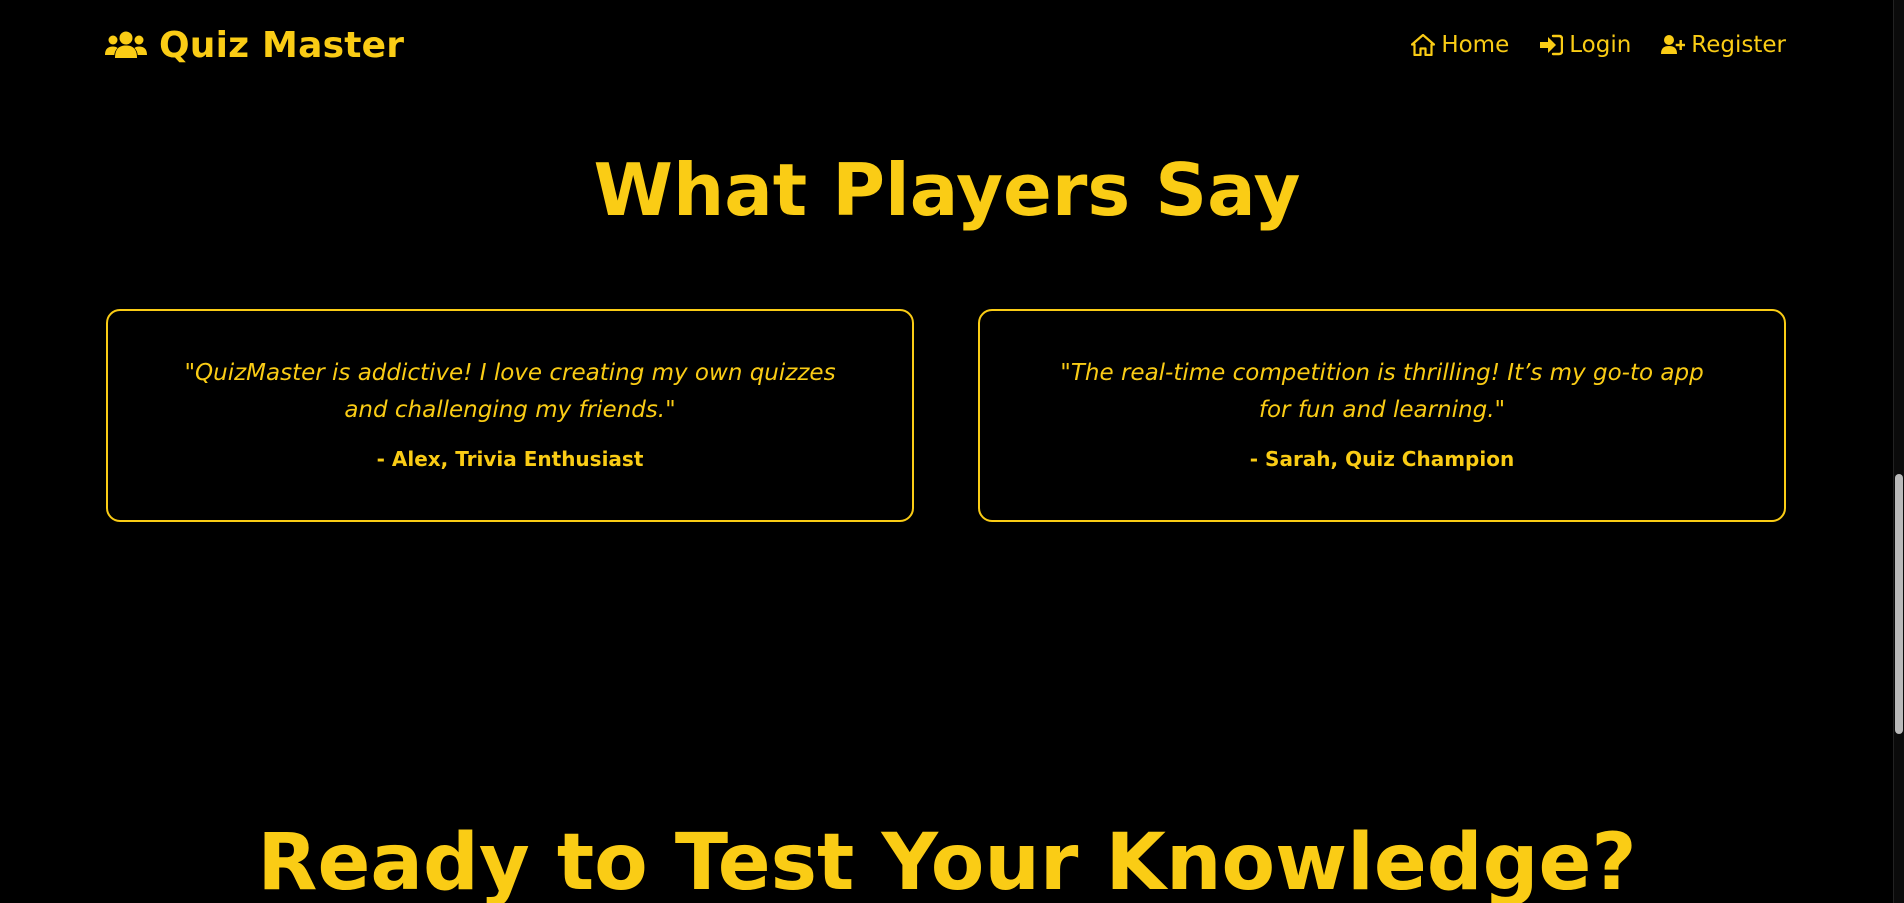 The width and height of the screenshot is (1904, 903). Describe the element at coordinates (1899, 604) in the screenshot. I see `scrollbar-thumb` at that location.